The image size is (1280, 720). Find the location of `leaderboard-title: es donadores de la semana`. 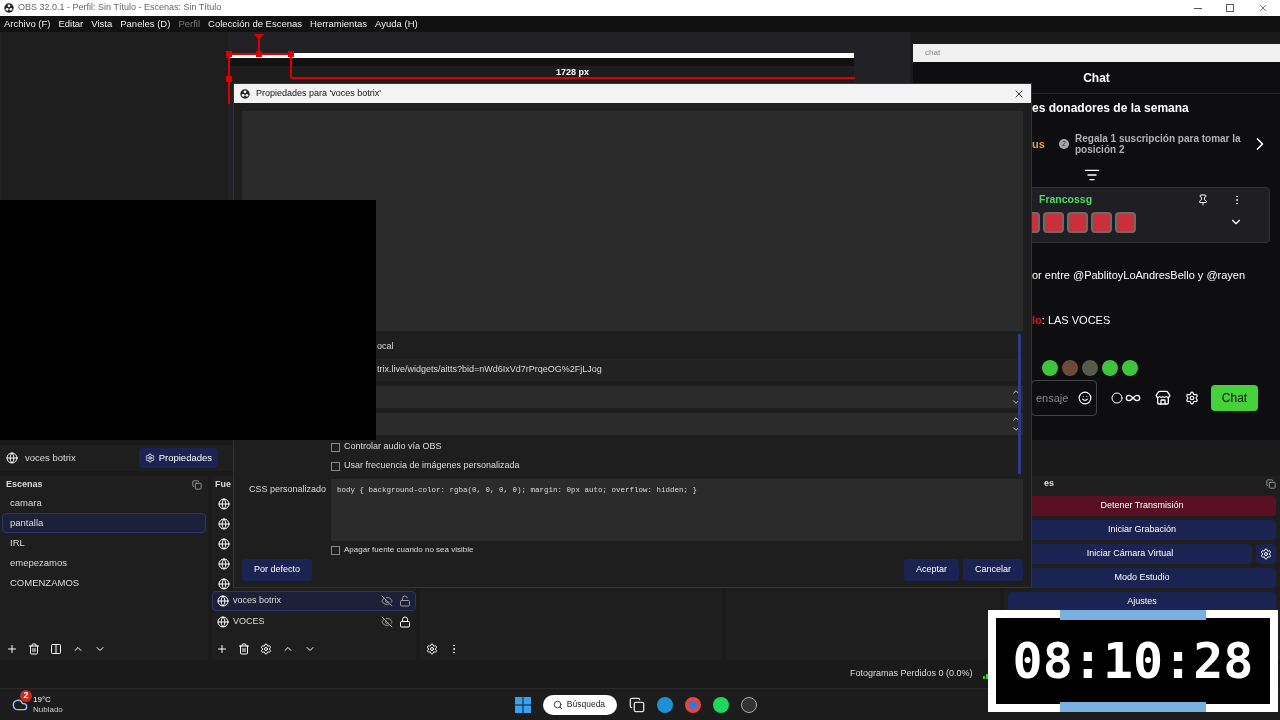

leaderboard-title: es donadores de la semana is located at coordinates (1111, 108).